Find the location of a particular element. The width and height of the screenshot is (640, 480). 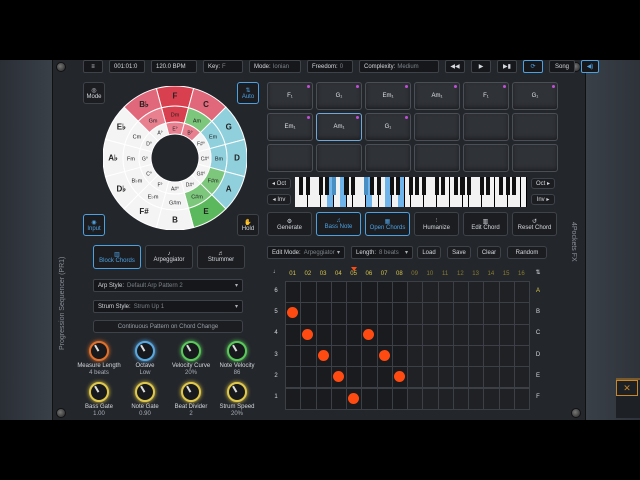

bass-gate-knob is located at coordinates (99, 392).